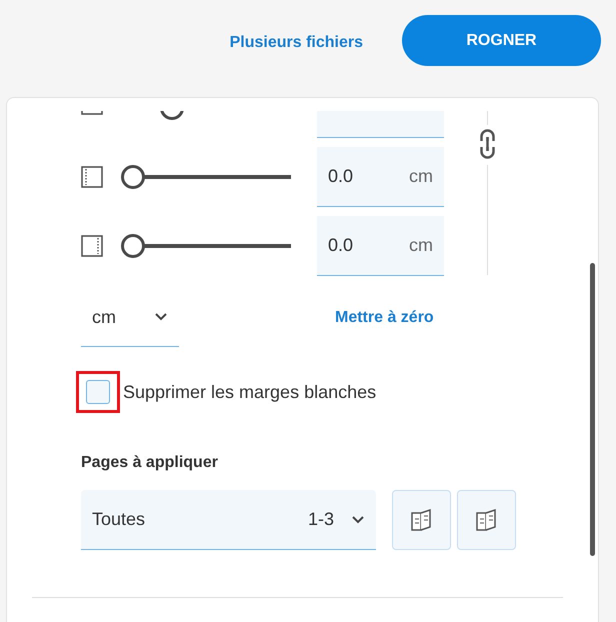  I want to click on even-pages-button, so click(486, 520).